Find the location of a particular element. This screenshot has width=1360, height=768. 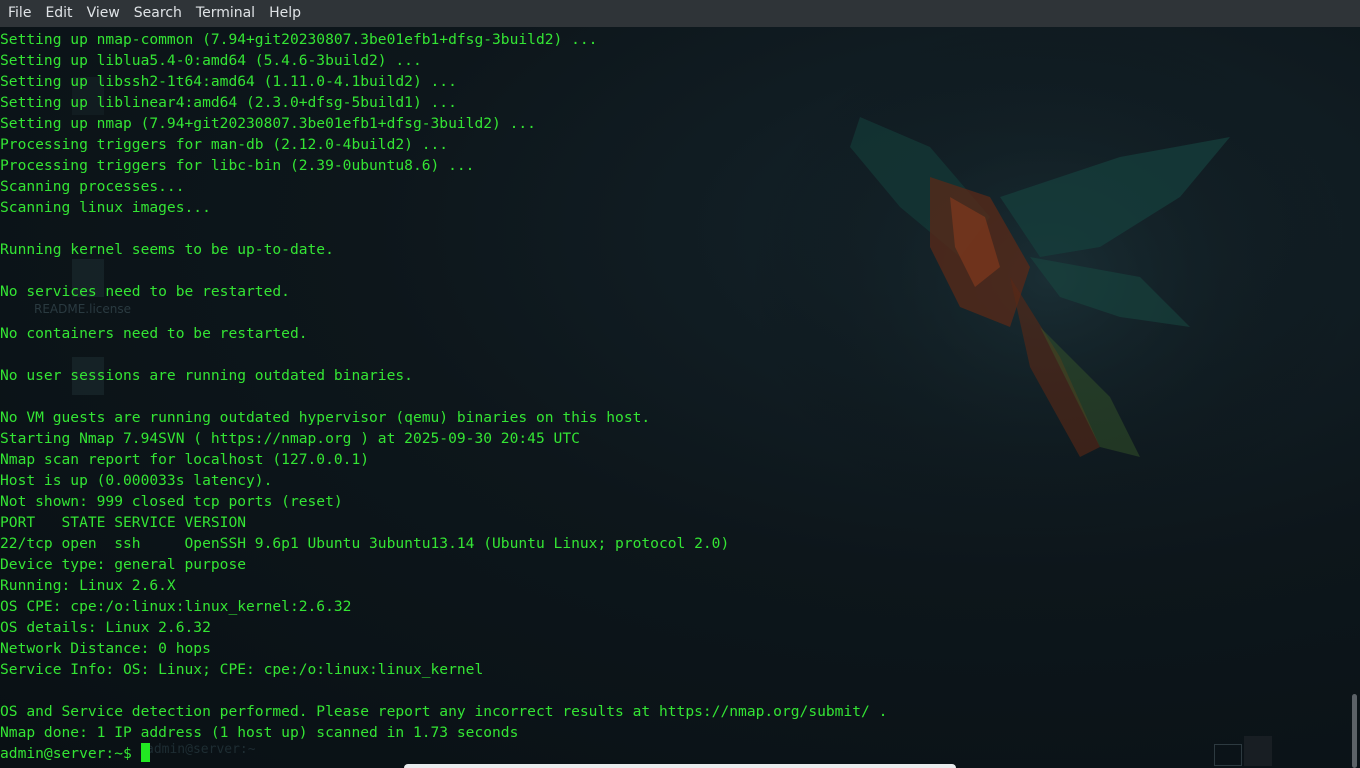

shell-prompt: admin@server:~$ is located at coordinates (70, 753).